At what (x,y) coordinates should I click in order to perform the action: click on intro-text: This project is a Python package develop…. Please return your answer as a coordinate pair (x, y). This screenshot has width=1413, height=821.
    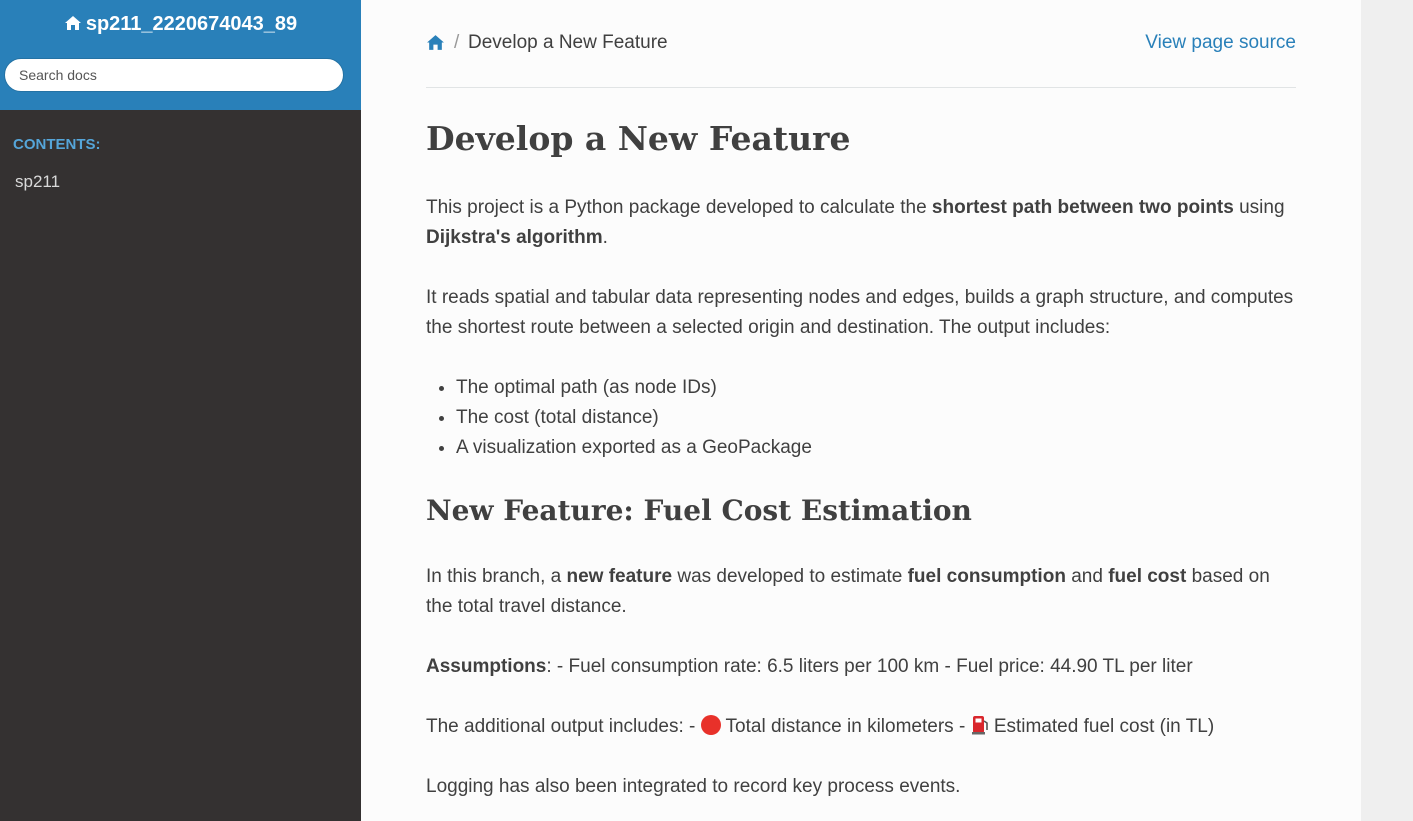
    Looking at the image, I should click on (679, 207).